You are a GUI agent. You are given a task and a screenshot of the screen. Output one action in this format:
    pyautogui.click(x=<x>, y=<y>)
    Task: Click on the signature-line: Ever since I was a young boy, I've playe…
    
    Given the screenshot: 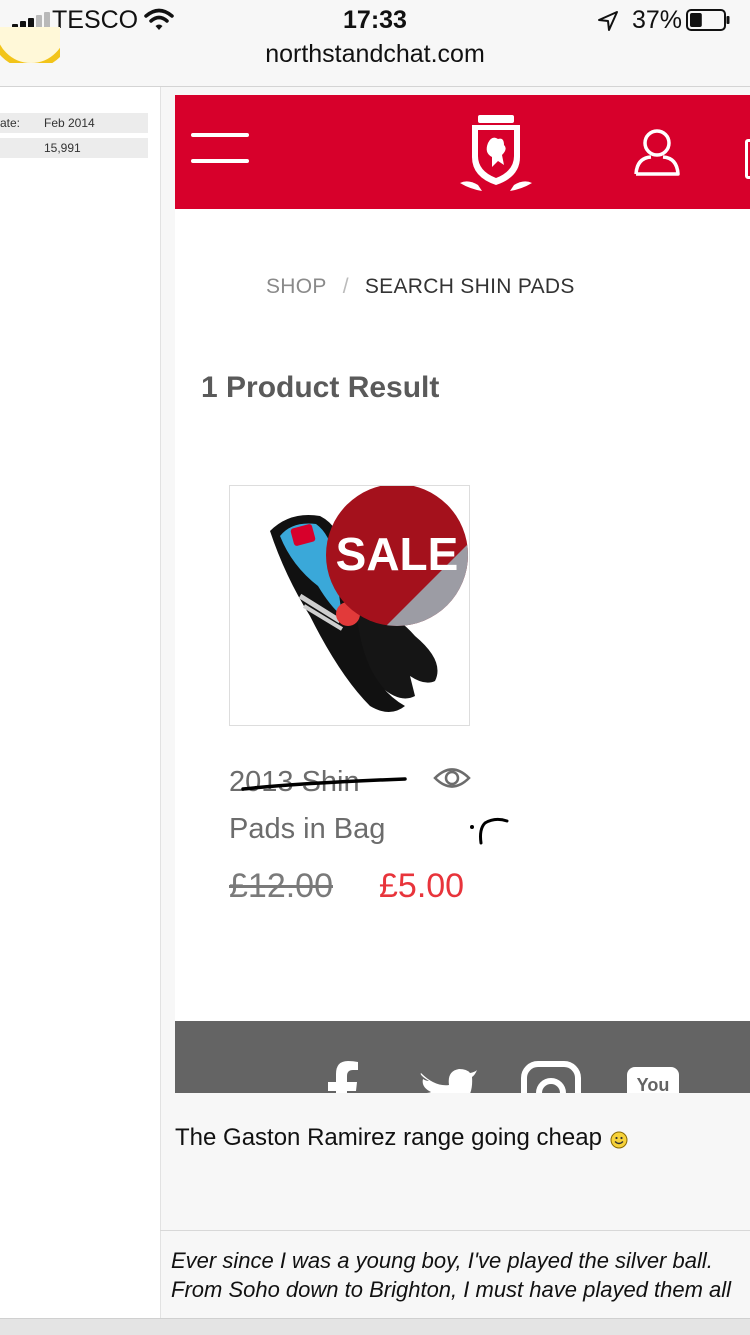 What is the action you would take?
    pyautogui.click(x=442, y=1260)
    